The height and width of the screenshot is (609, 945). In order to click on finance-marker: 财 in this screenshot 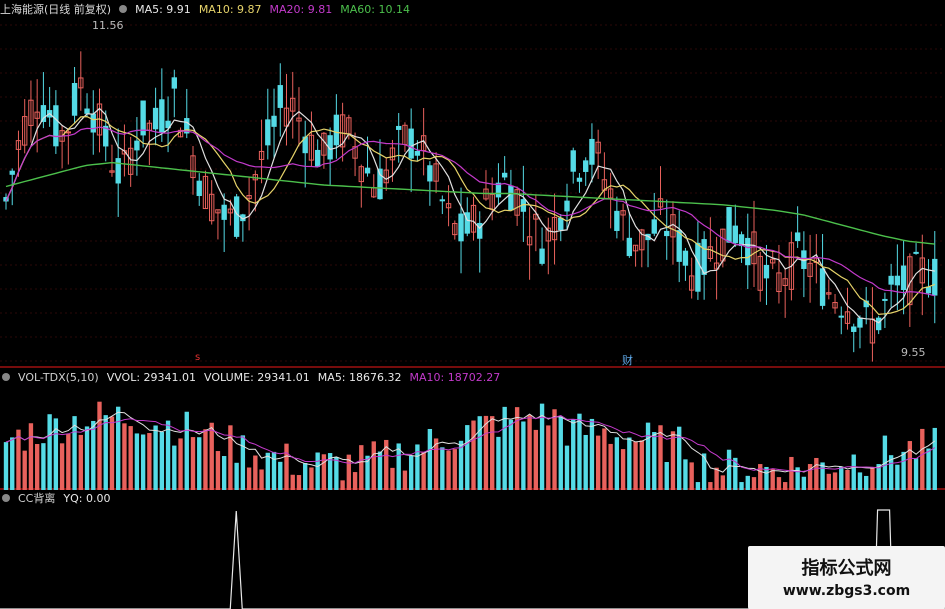, I will do `click(627, 360)`.